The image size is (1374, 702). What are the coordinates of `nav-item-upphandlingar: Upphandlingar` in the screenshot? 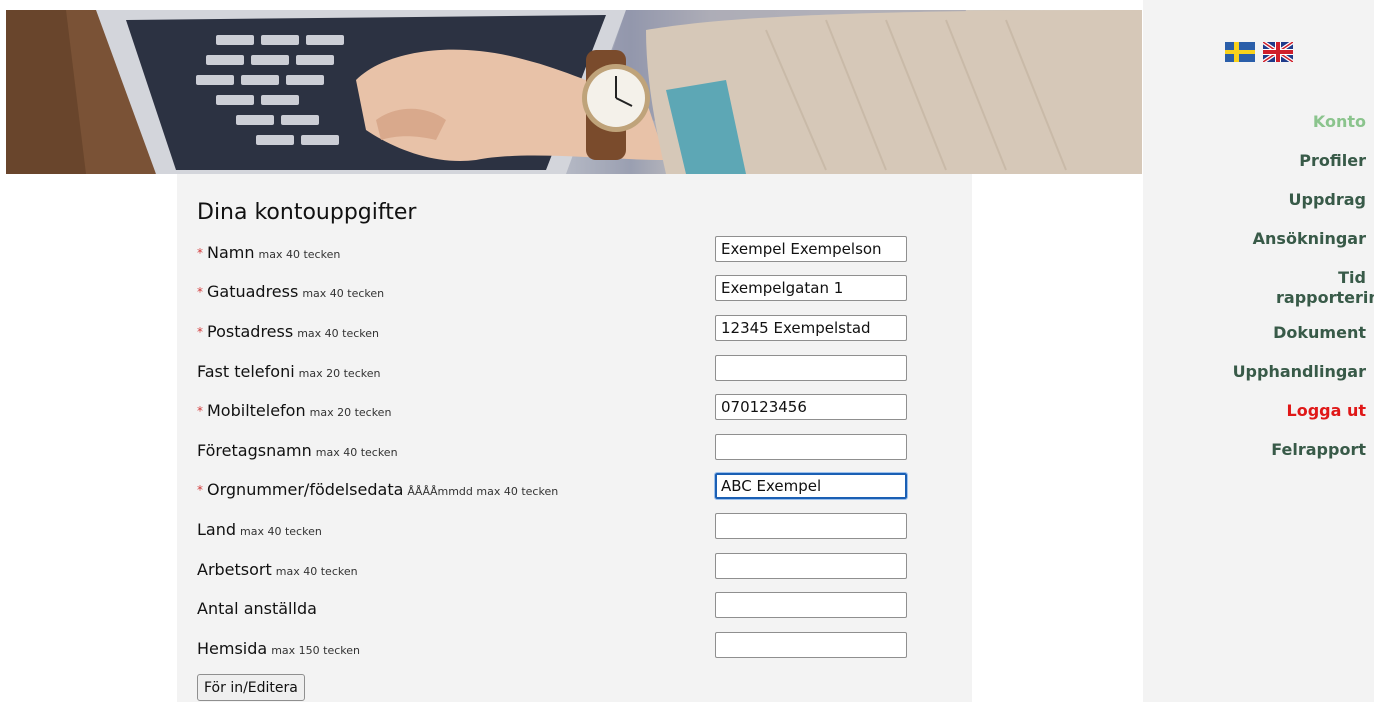 It's located at (1261, 372).